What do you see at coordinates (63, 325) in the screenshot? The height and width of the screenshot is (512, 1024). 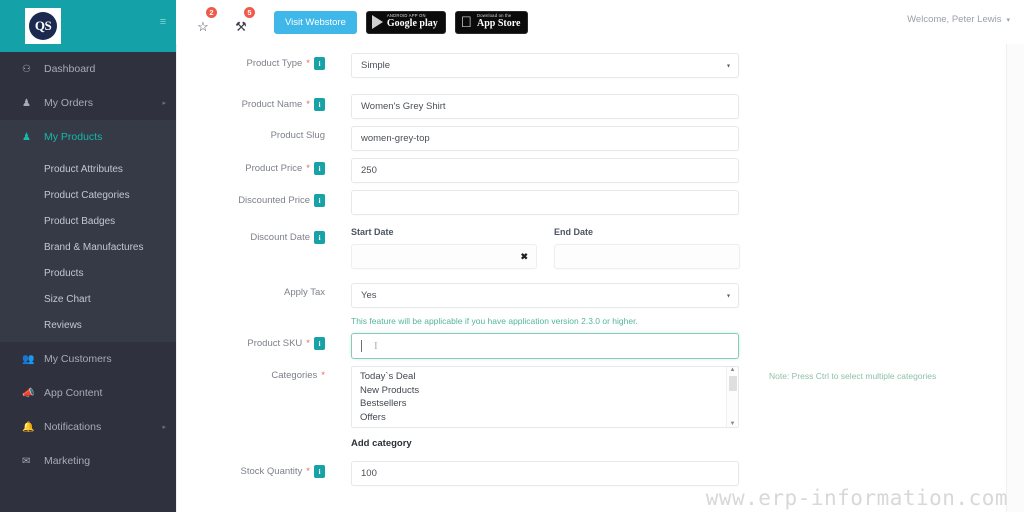 I see `sidebar-subitem-label: Reviews` at bounding box center [63, 325].